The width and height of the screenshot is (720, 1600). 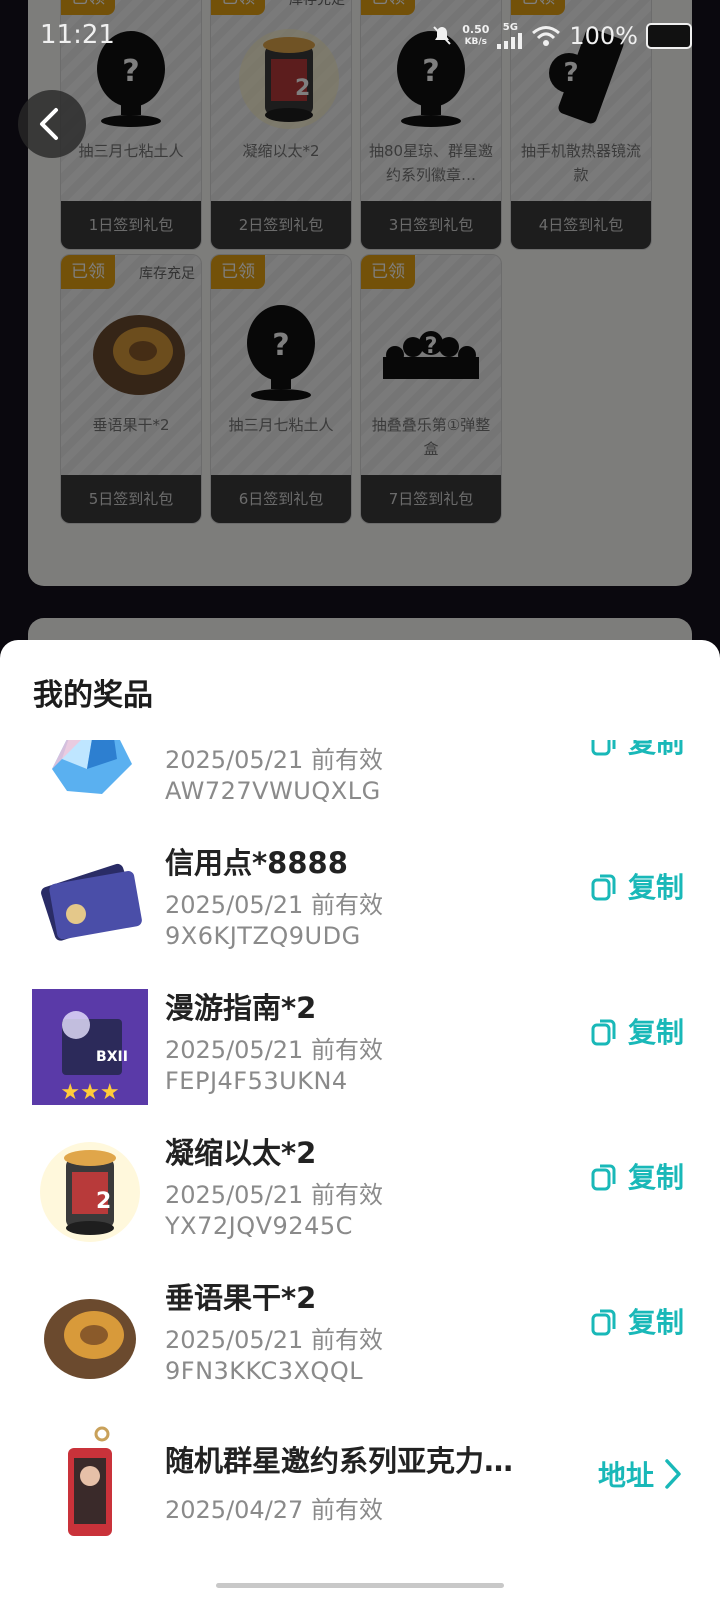 I want to click on status-bar: 11:21 0.50 KB/s 5G 100%, so click(x=360, y=38).